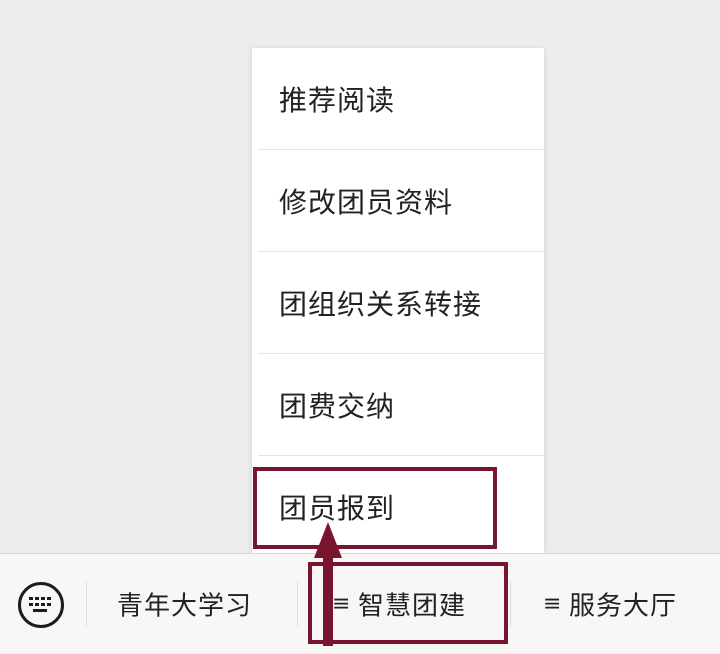 This screenshot has width=720, height=654. Describe the element at coordinates (623, 606) in the screenshot. I see `tab-label: 服务大厅` at that location.